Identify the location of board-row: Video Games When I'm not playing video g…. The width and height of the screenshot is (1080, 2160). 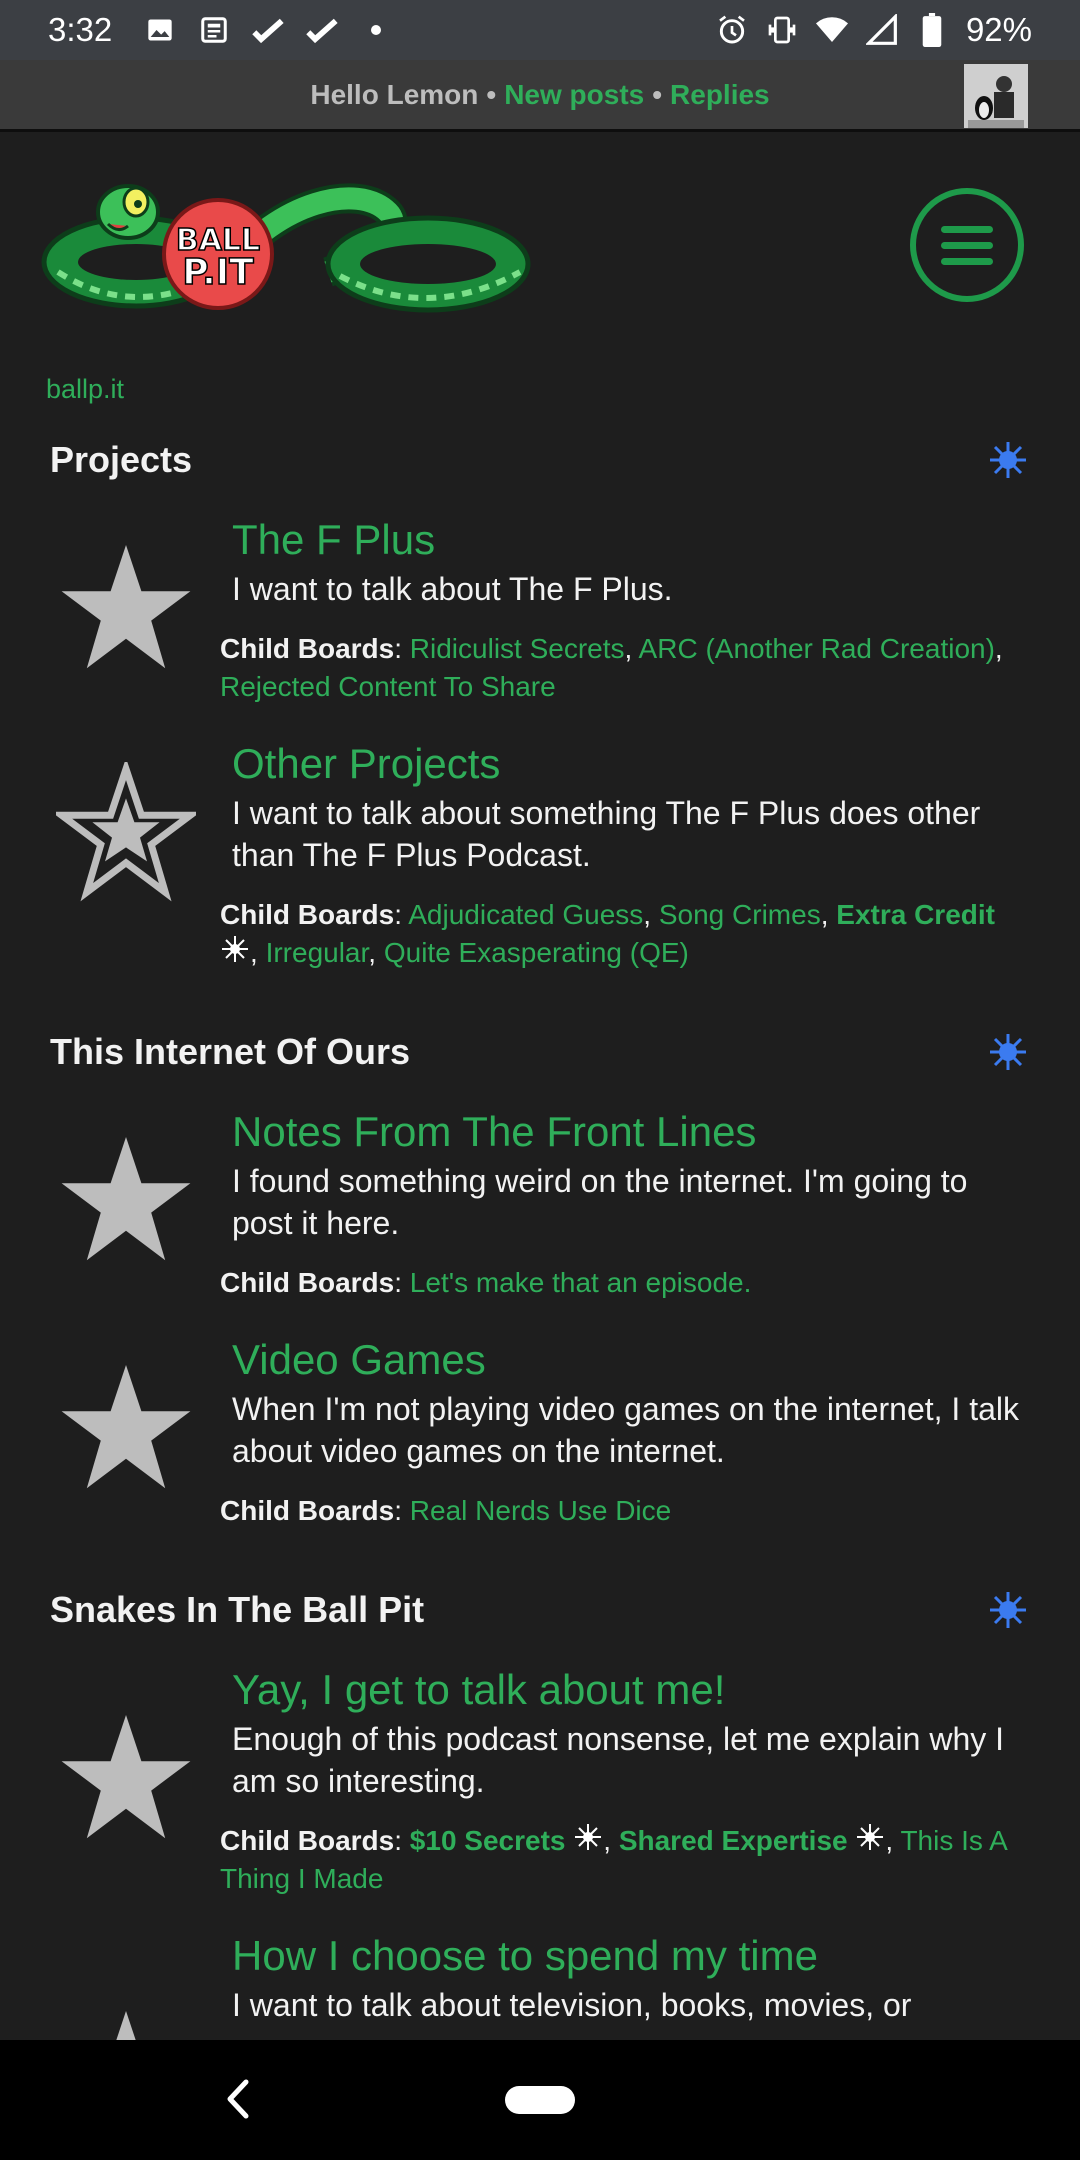
(540, 1431).